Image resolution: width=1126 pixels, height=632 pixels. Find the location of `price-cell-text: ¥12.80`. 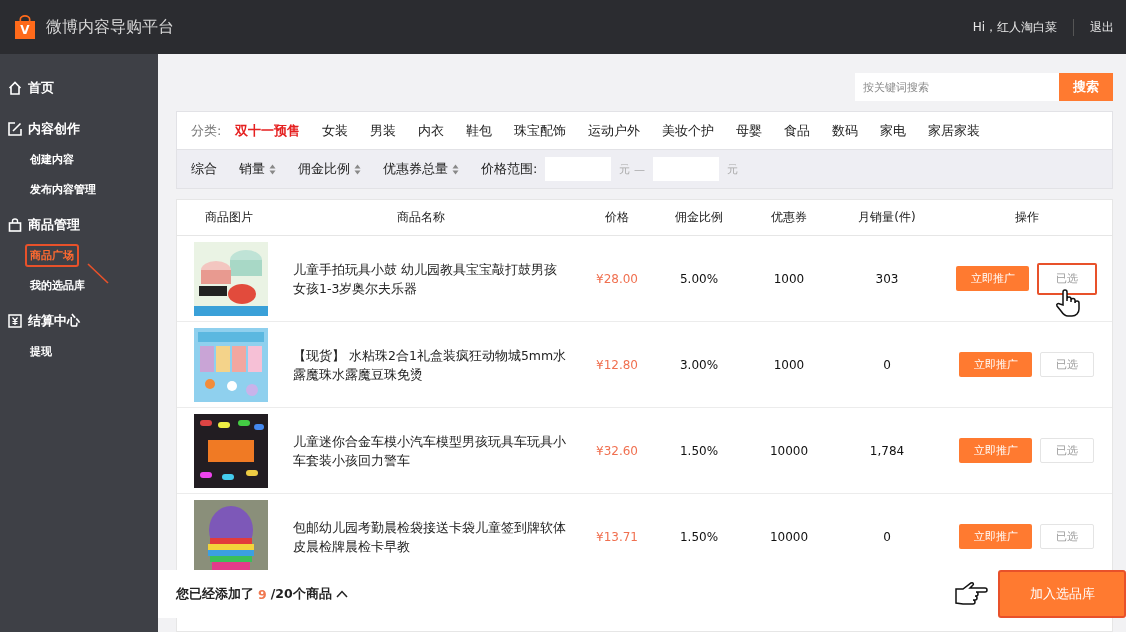

price-cell-text: ¥12.80 is located at coordinates (617, 364).